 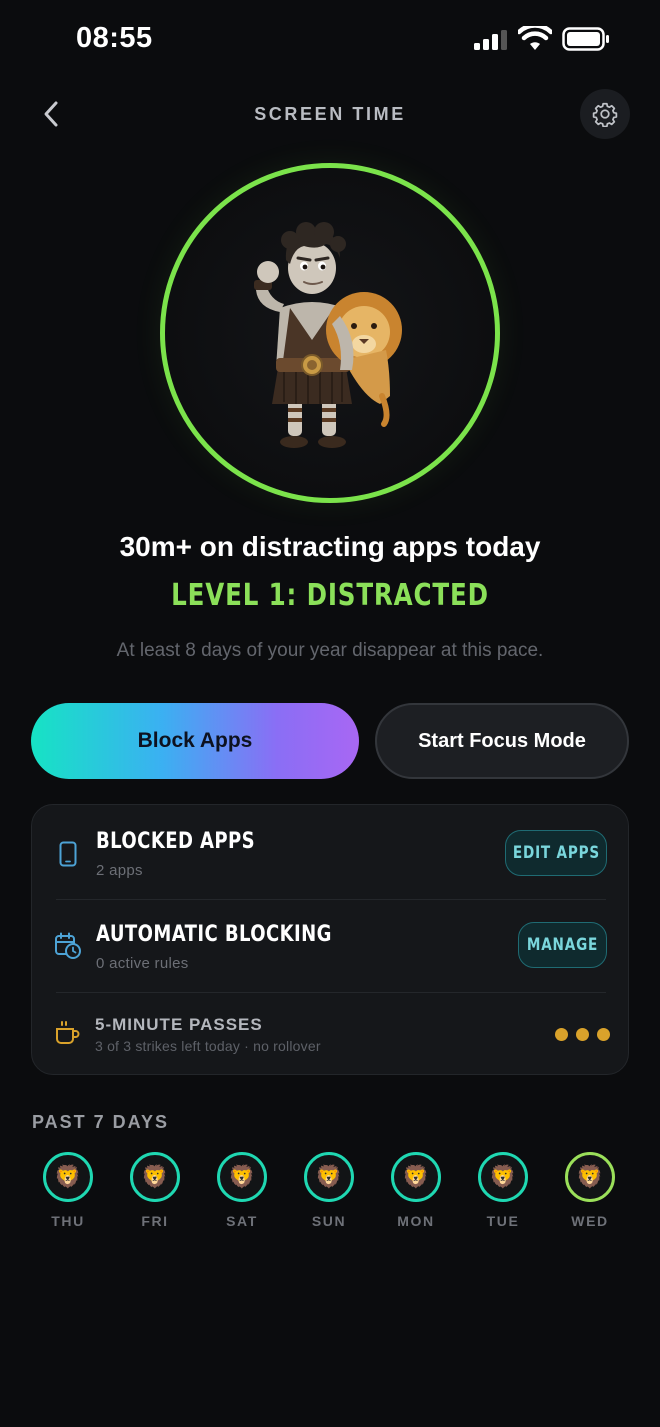 I want to click on day-tue: 🦁 TUE, so click(x=503, y=1190).